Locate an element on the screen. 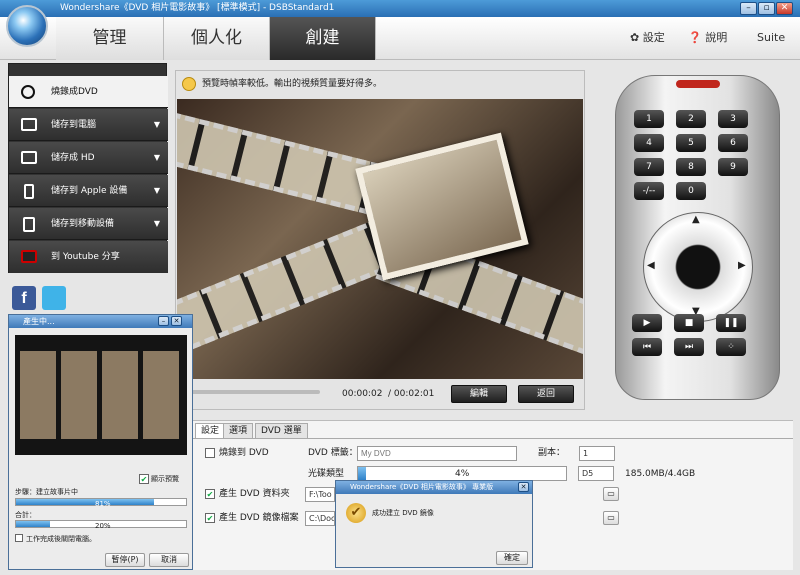 This screenshot has width=800, height=575. thumbnail-grid is located at coordinates (101, 395).